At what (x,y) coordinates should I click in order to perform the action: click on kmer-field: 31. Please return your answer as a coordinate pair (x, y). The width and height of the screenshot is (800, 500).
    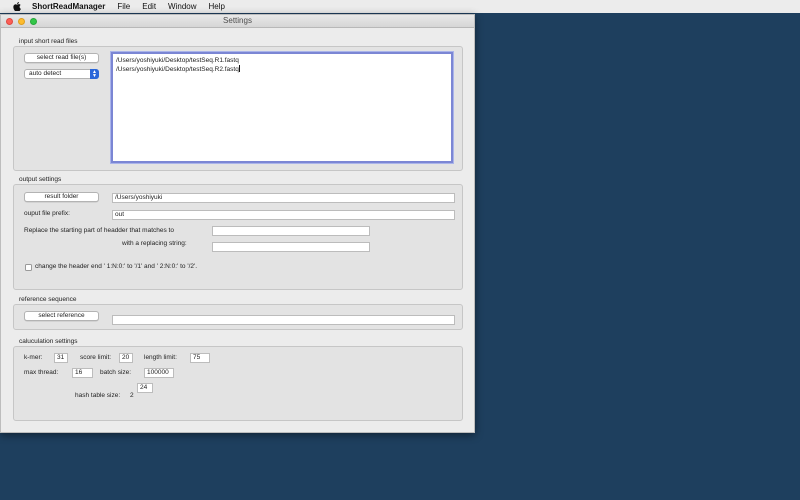
    Looking at the image, I should click on (61, 358).